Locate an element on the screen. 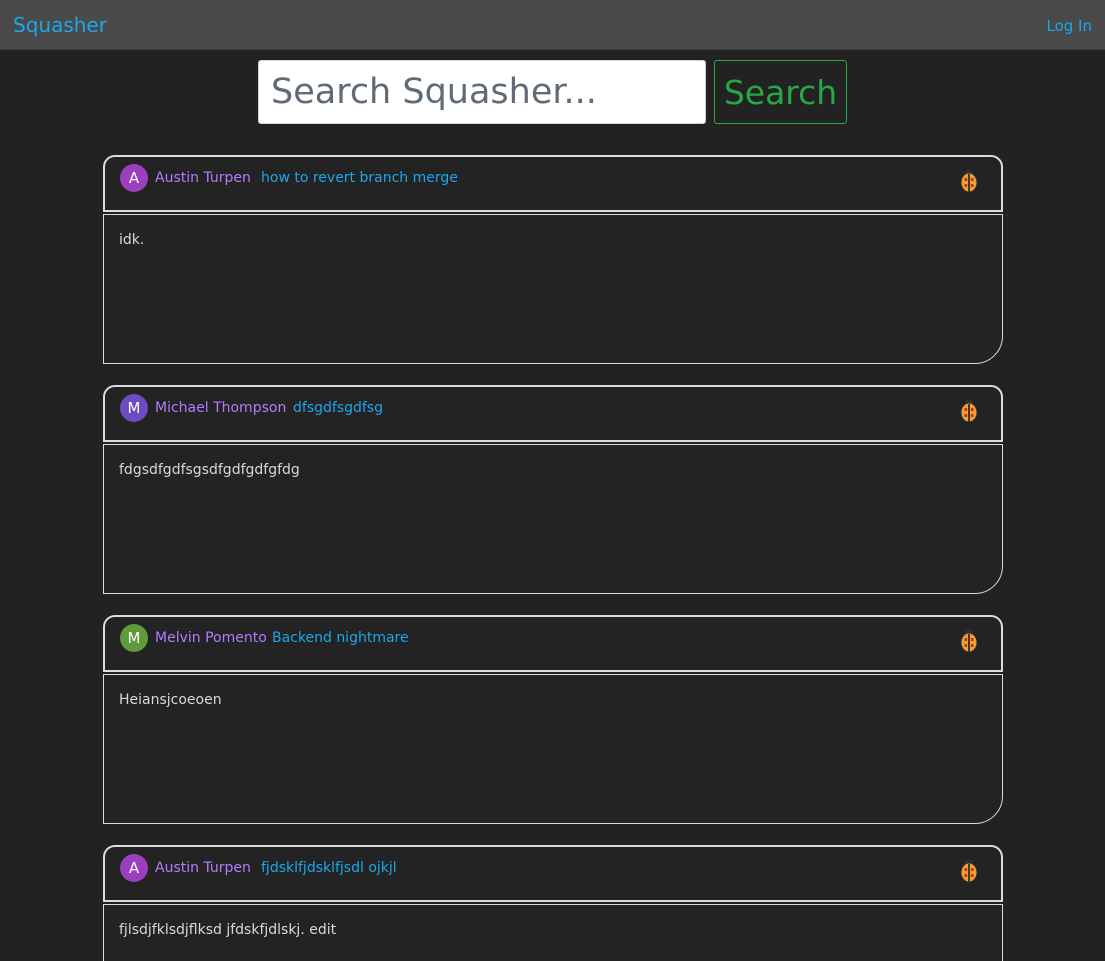 The height and width of the screenshot is (961, 1105). post-header: M Michael Thompson dfsgdfsgdfsg is located at coordinates (553, 413).